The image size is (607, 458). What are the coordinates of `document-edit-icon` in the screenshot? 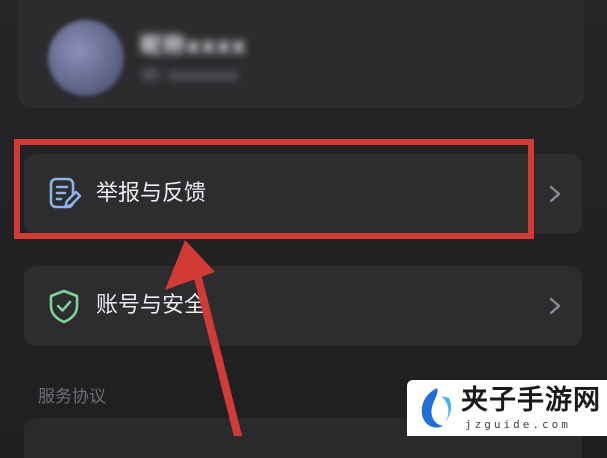 It's located at (65, 193).